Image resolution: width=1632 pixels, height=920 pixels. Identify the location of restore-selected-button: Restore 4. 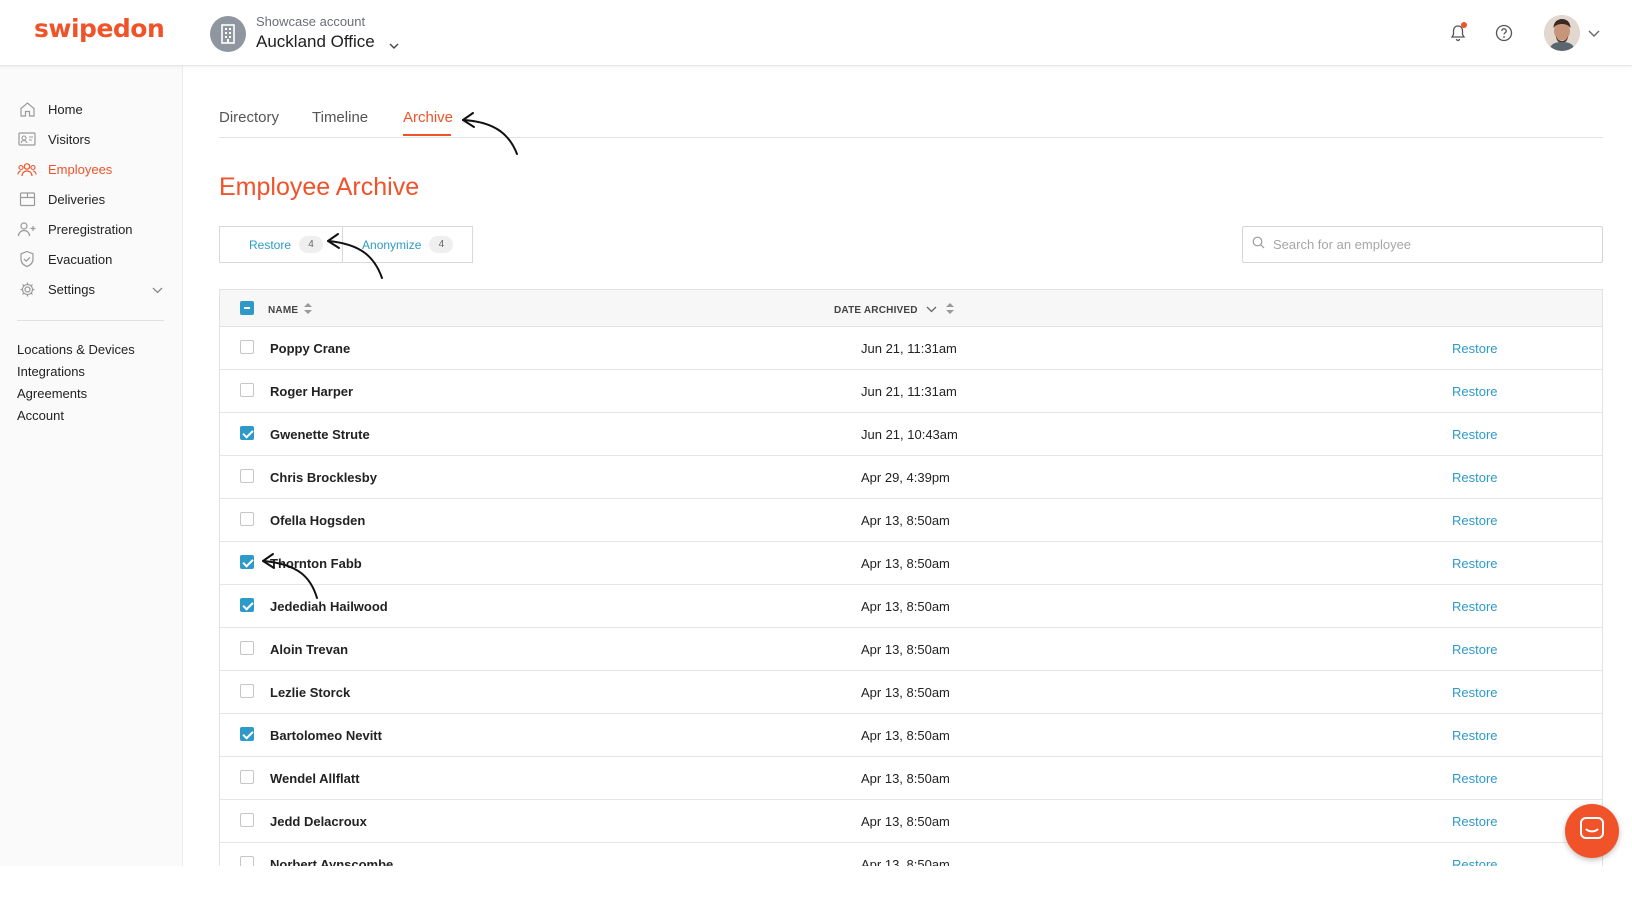
(281, 244).